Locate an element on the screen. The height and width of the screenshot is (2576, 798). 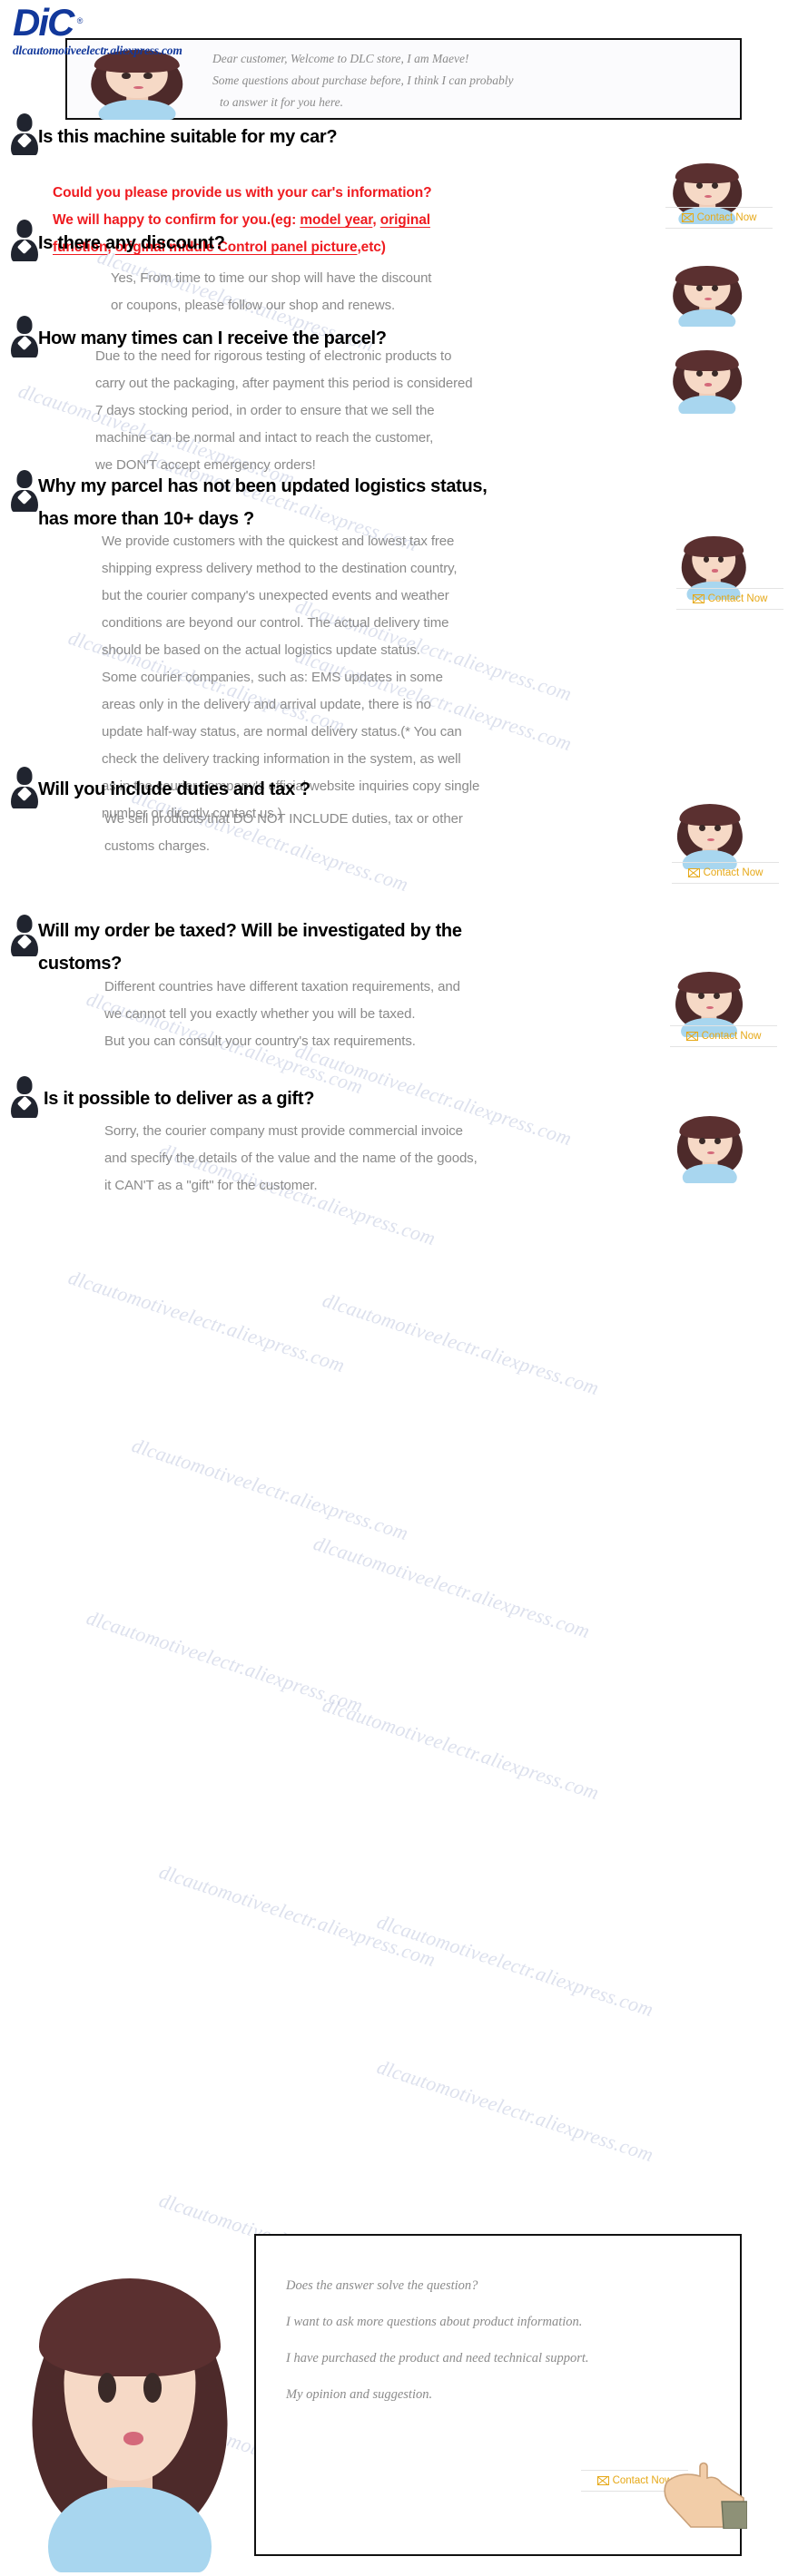
question-icon-gift-delivery is located at coordinates (24, 1097).